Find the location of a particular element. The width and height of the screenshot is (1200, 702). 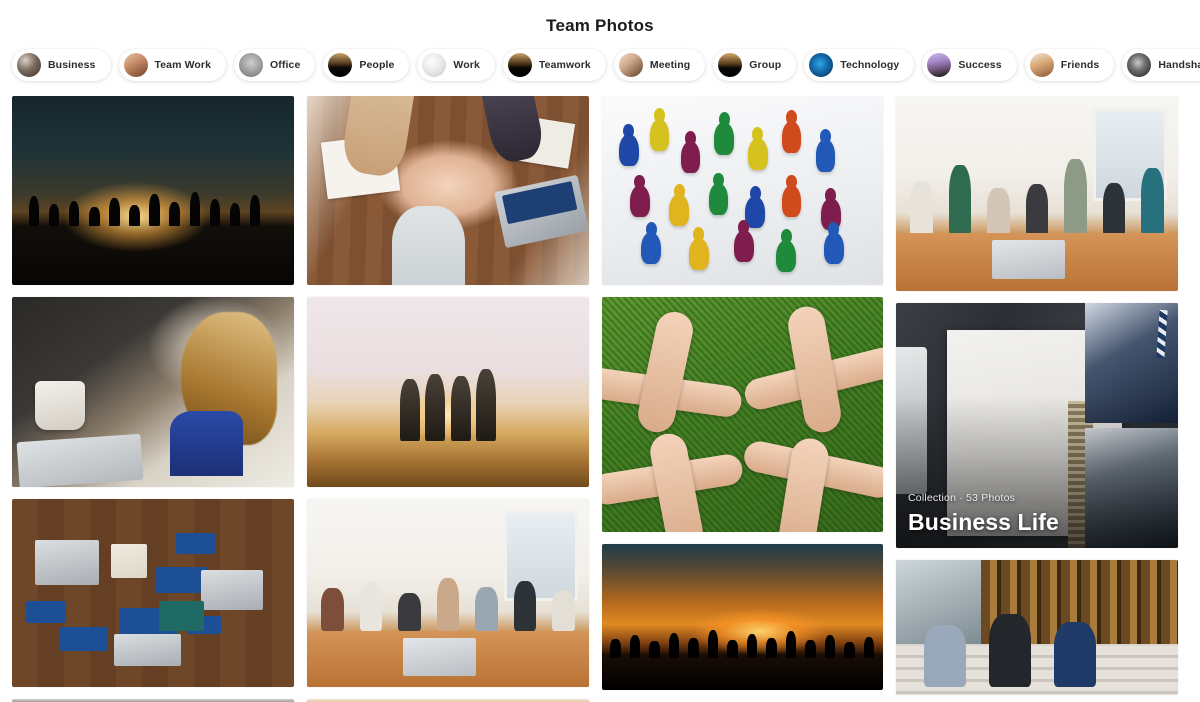

people-thumb-icon is located at coordinates (340, 64).